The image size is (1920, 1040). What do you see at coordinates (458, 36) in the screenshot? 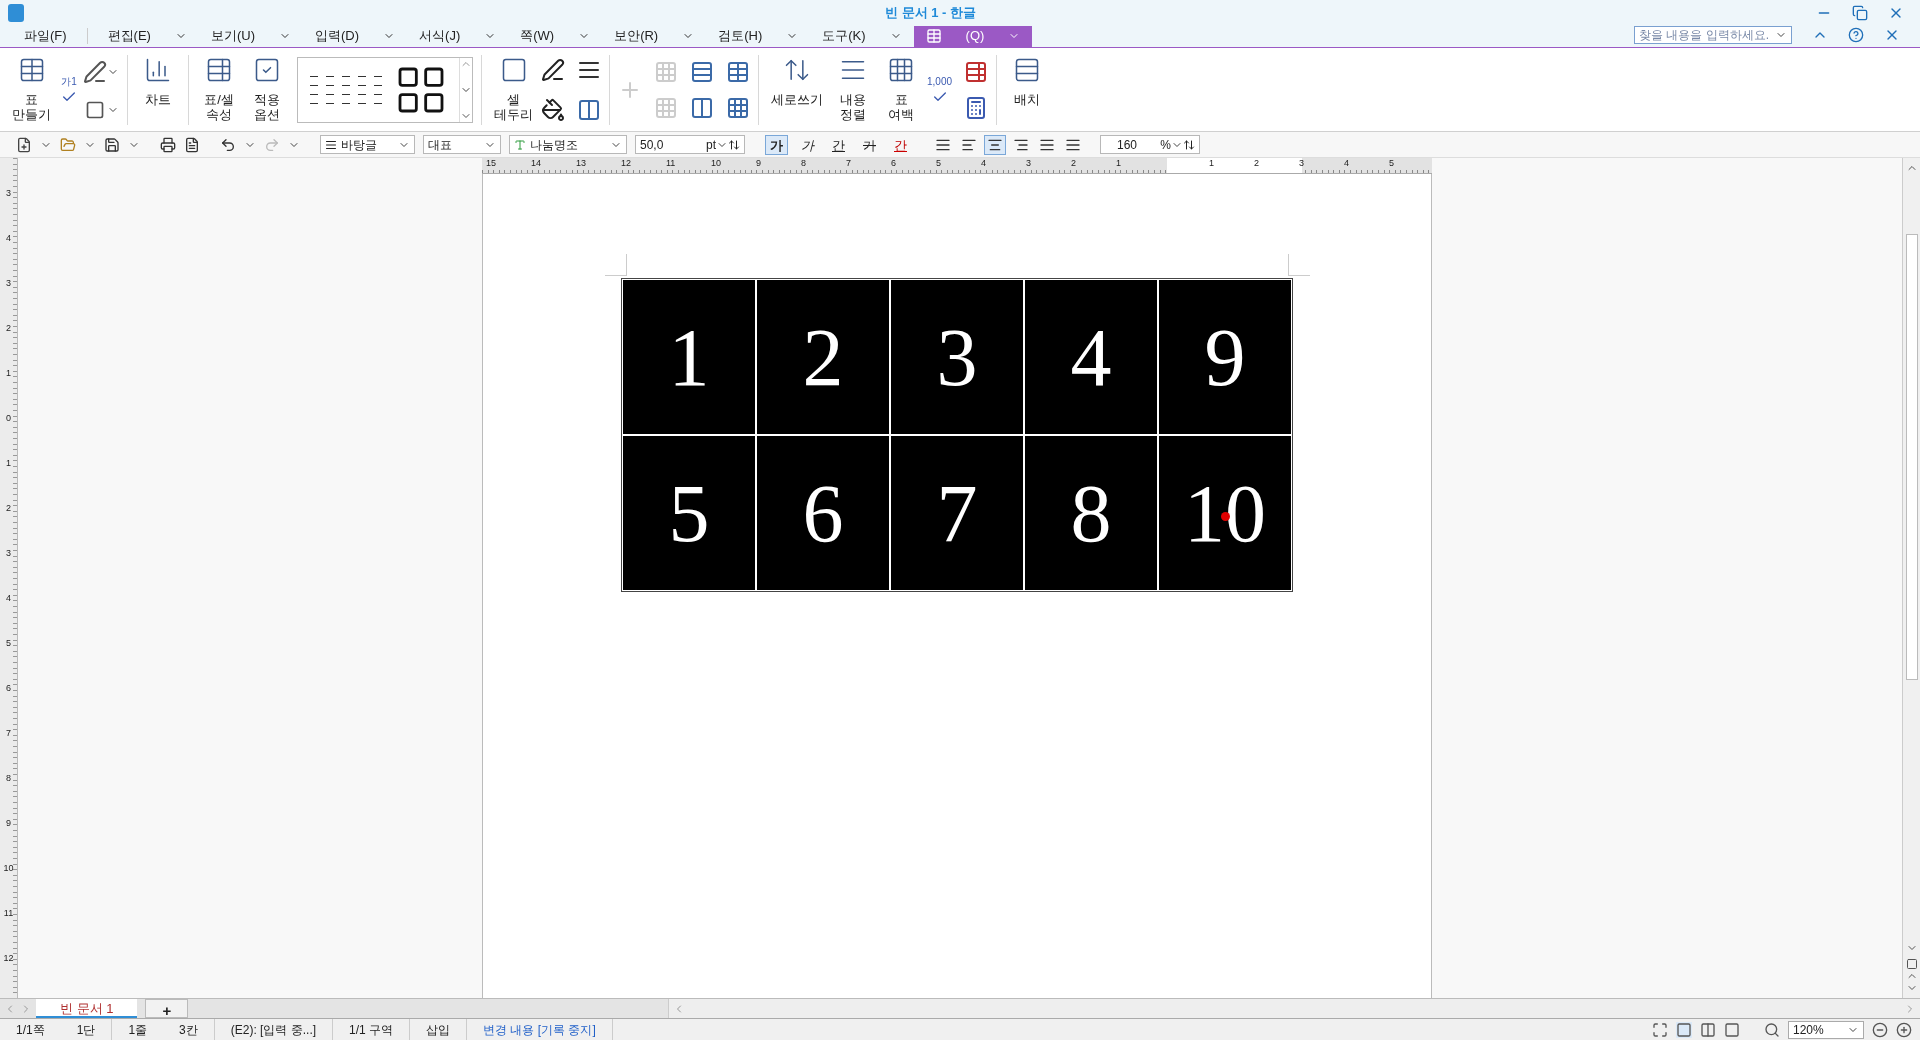
I see `menu-tab: 서식(J)` at bounding box center [458, 36].